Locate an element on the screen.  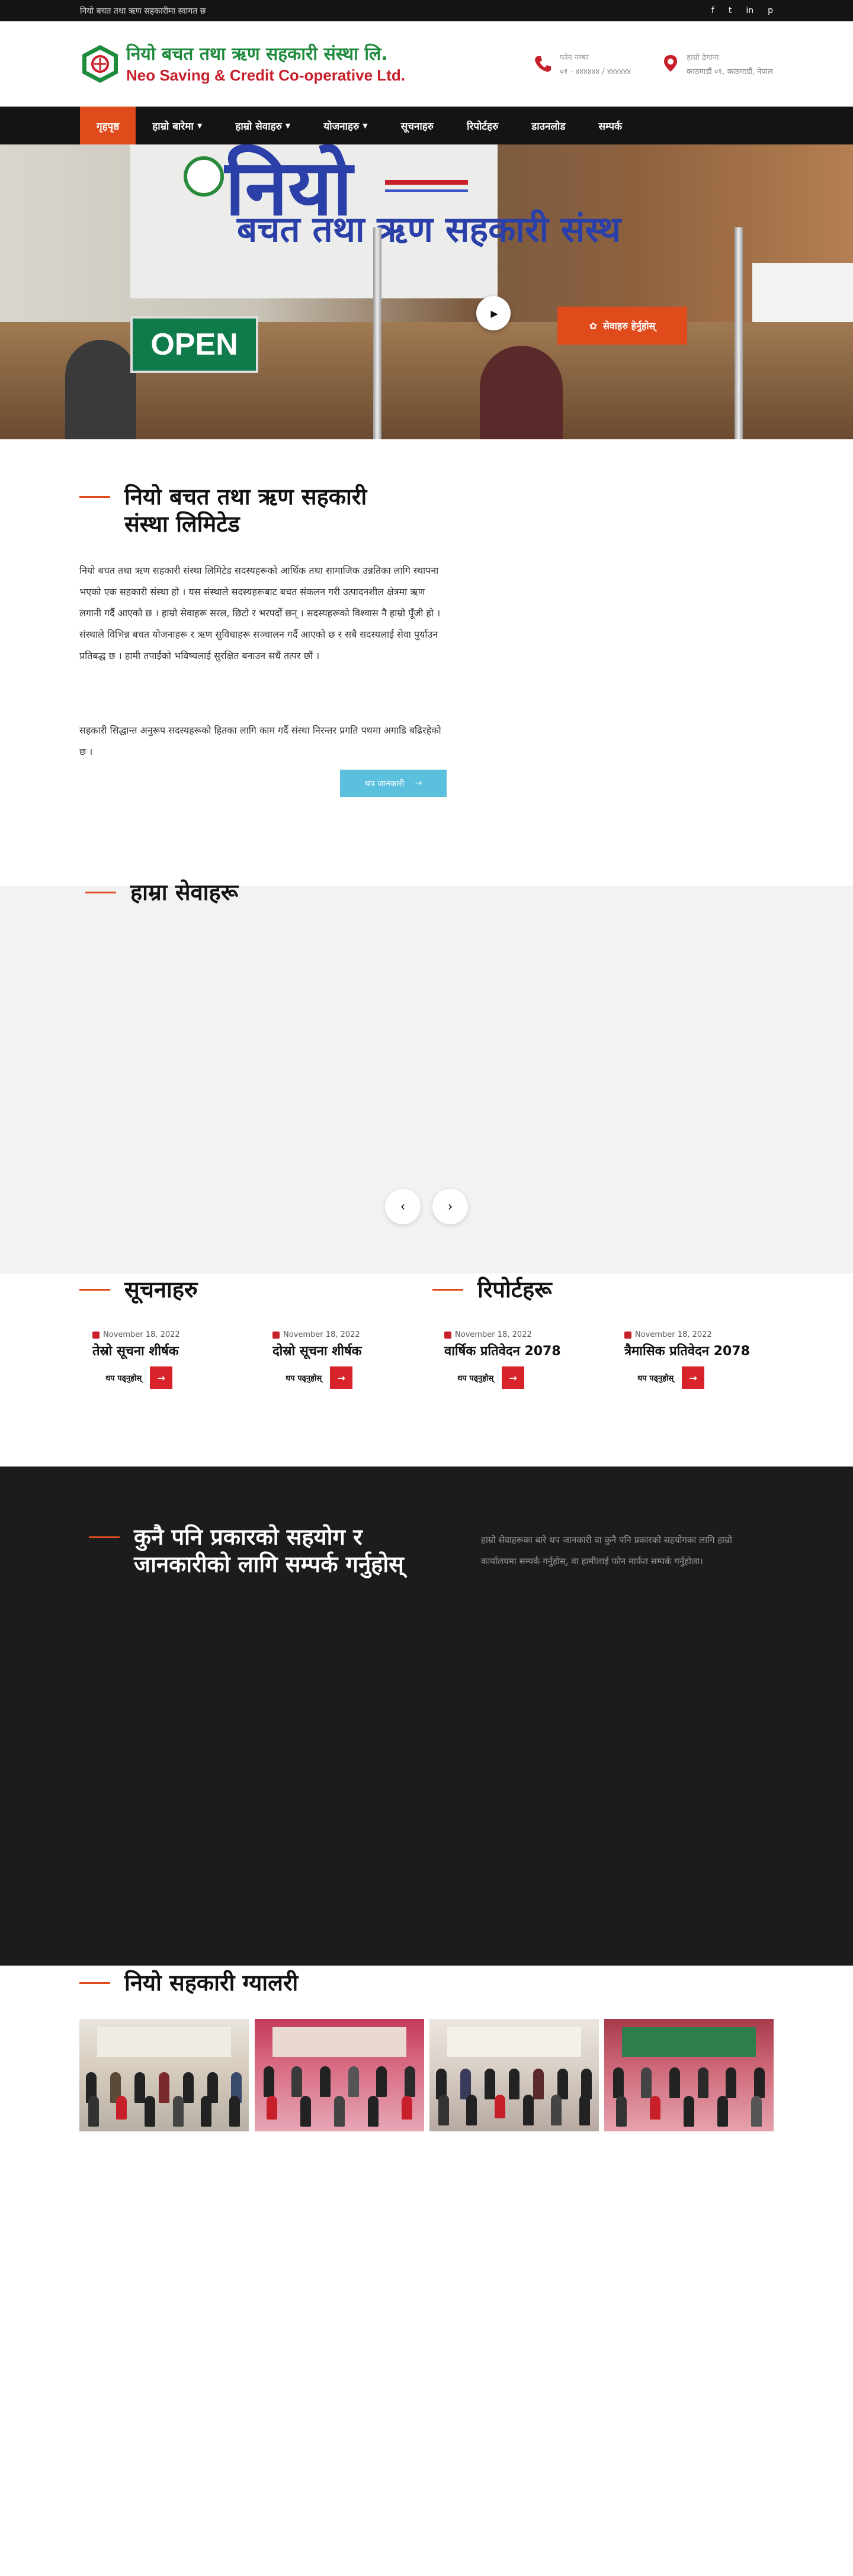
nav-label: सूचनाहरु is located at coordinates (417, 126).